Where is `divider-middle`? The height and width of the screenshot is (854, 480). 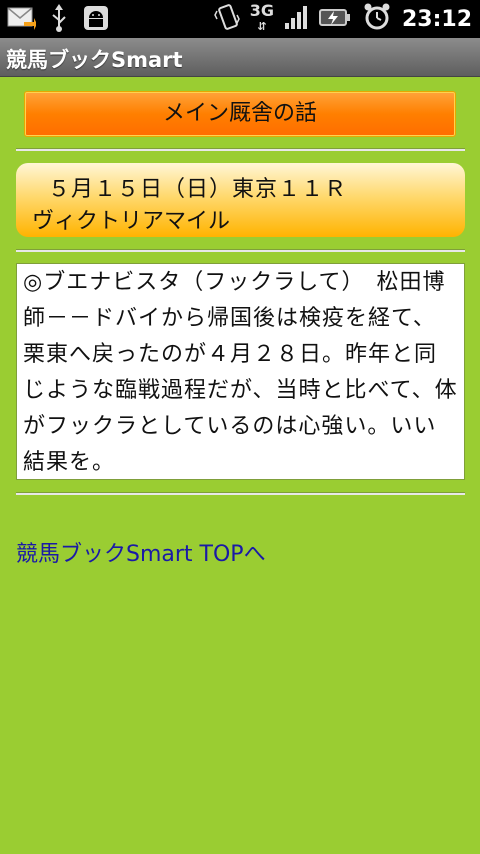 divider-middle is located at coordinates (240, 250).